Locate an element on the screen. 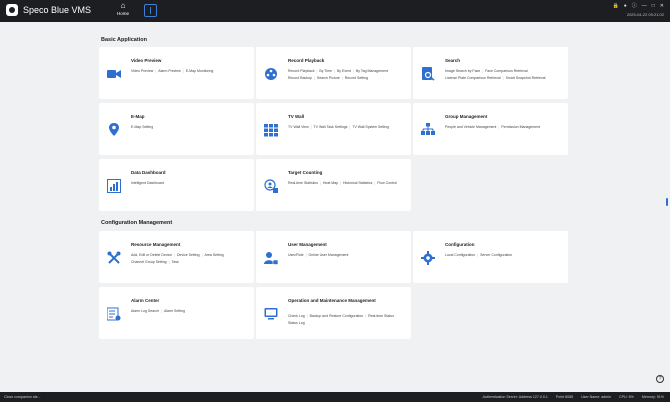  card-title: Group Management is located at coordinates (466, 116).